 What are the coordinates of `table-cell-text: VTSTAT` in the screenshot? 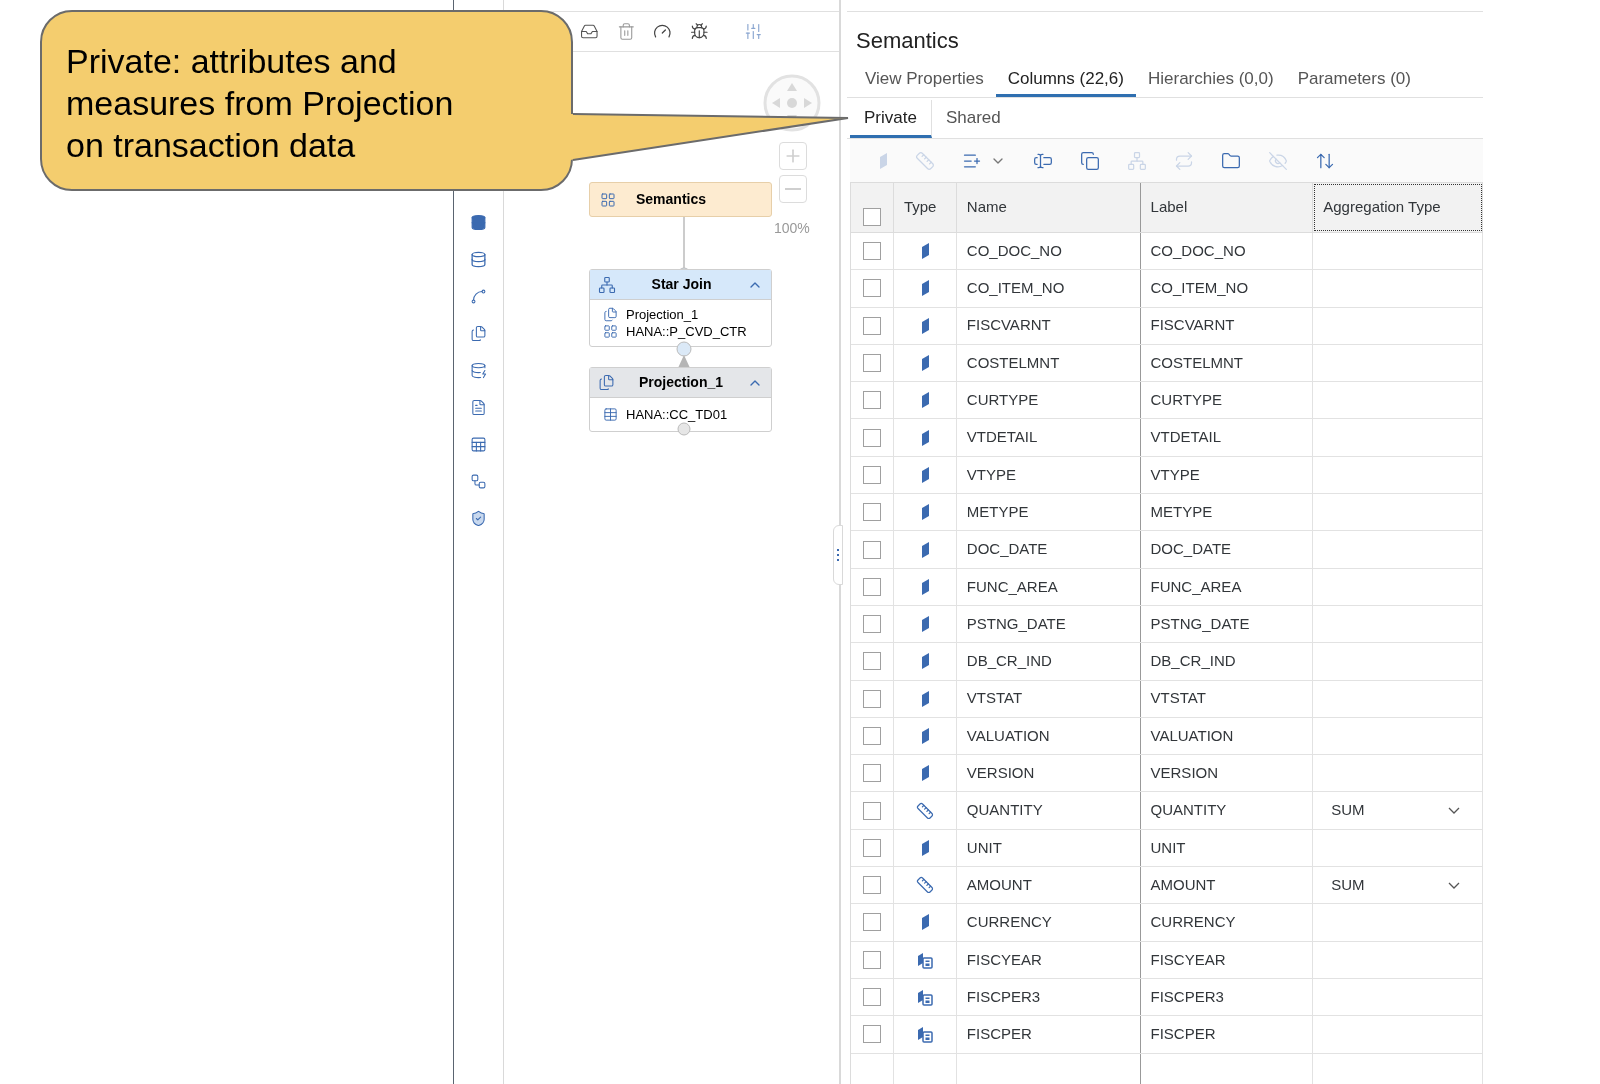 It's located at (1178, 698).